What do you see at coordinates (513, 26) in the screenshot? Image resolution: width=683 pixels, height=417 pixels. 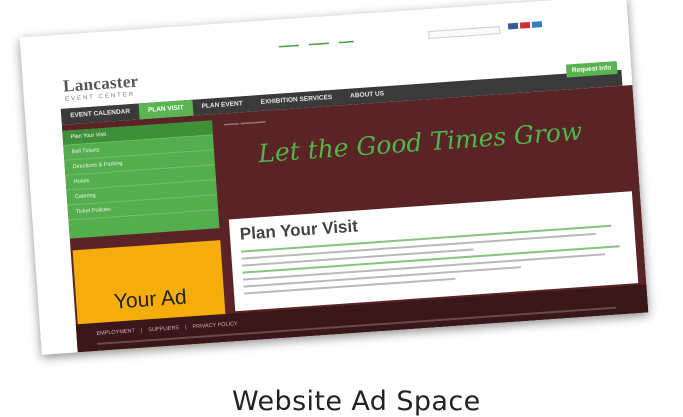 I see `facebook-icon` at bounding box center [513, 26].